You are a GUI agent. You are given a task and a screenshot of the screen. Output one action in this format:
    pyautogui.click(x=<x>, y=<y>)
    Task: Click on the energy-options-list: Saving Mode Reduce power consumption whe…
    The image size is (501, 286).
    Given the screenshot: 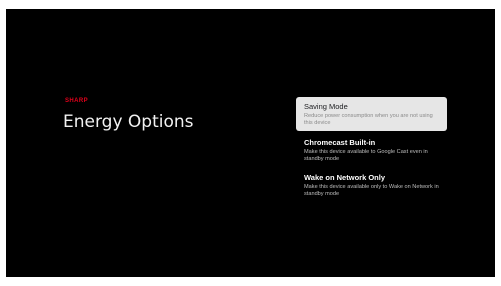 What is the action you would take?
    pyautogui.click(x=371, y=151)
    